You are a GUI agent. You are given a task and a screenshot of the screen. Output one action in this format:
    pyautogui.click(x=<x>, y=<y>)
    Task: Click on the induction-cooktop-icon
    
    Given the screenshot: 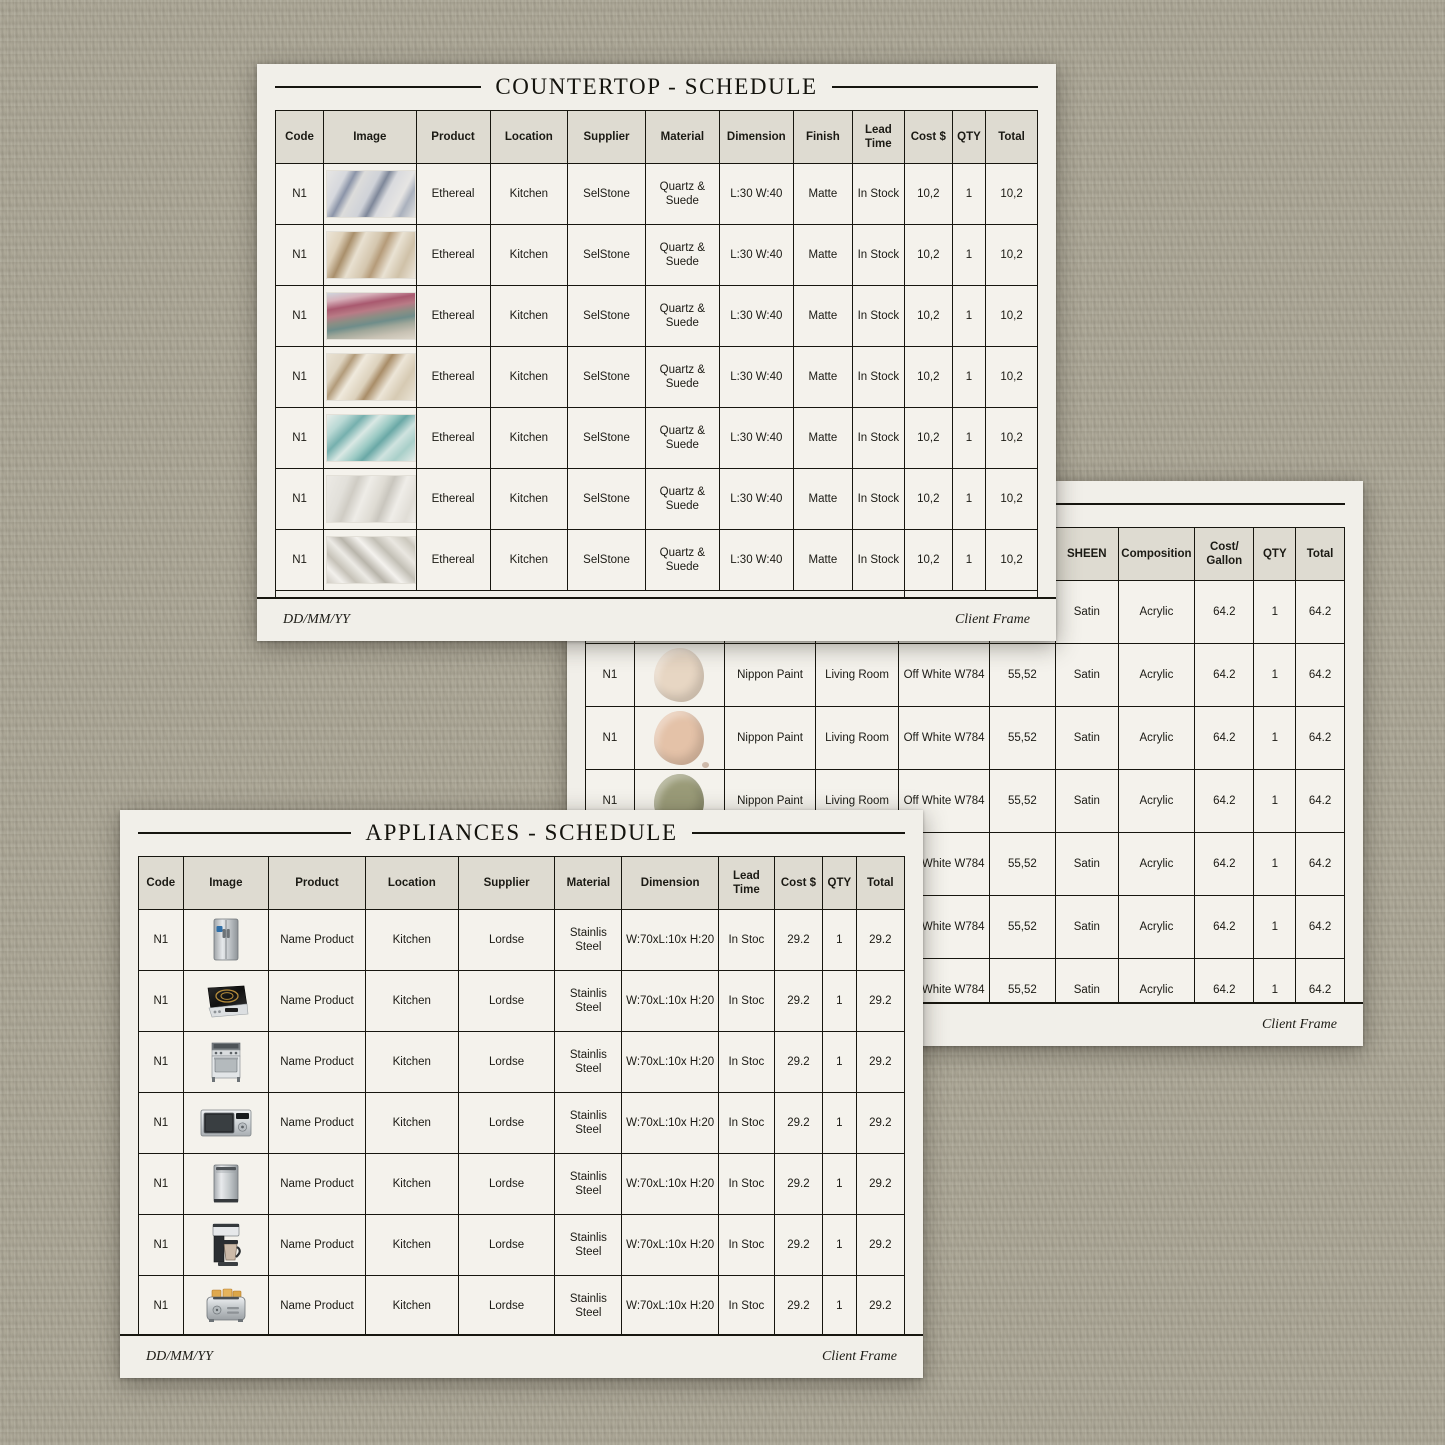 What is the action you would take?
    pyautogui.click(x=228, y=1001)
    